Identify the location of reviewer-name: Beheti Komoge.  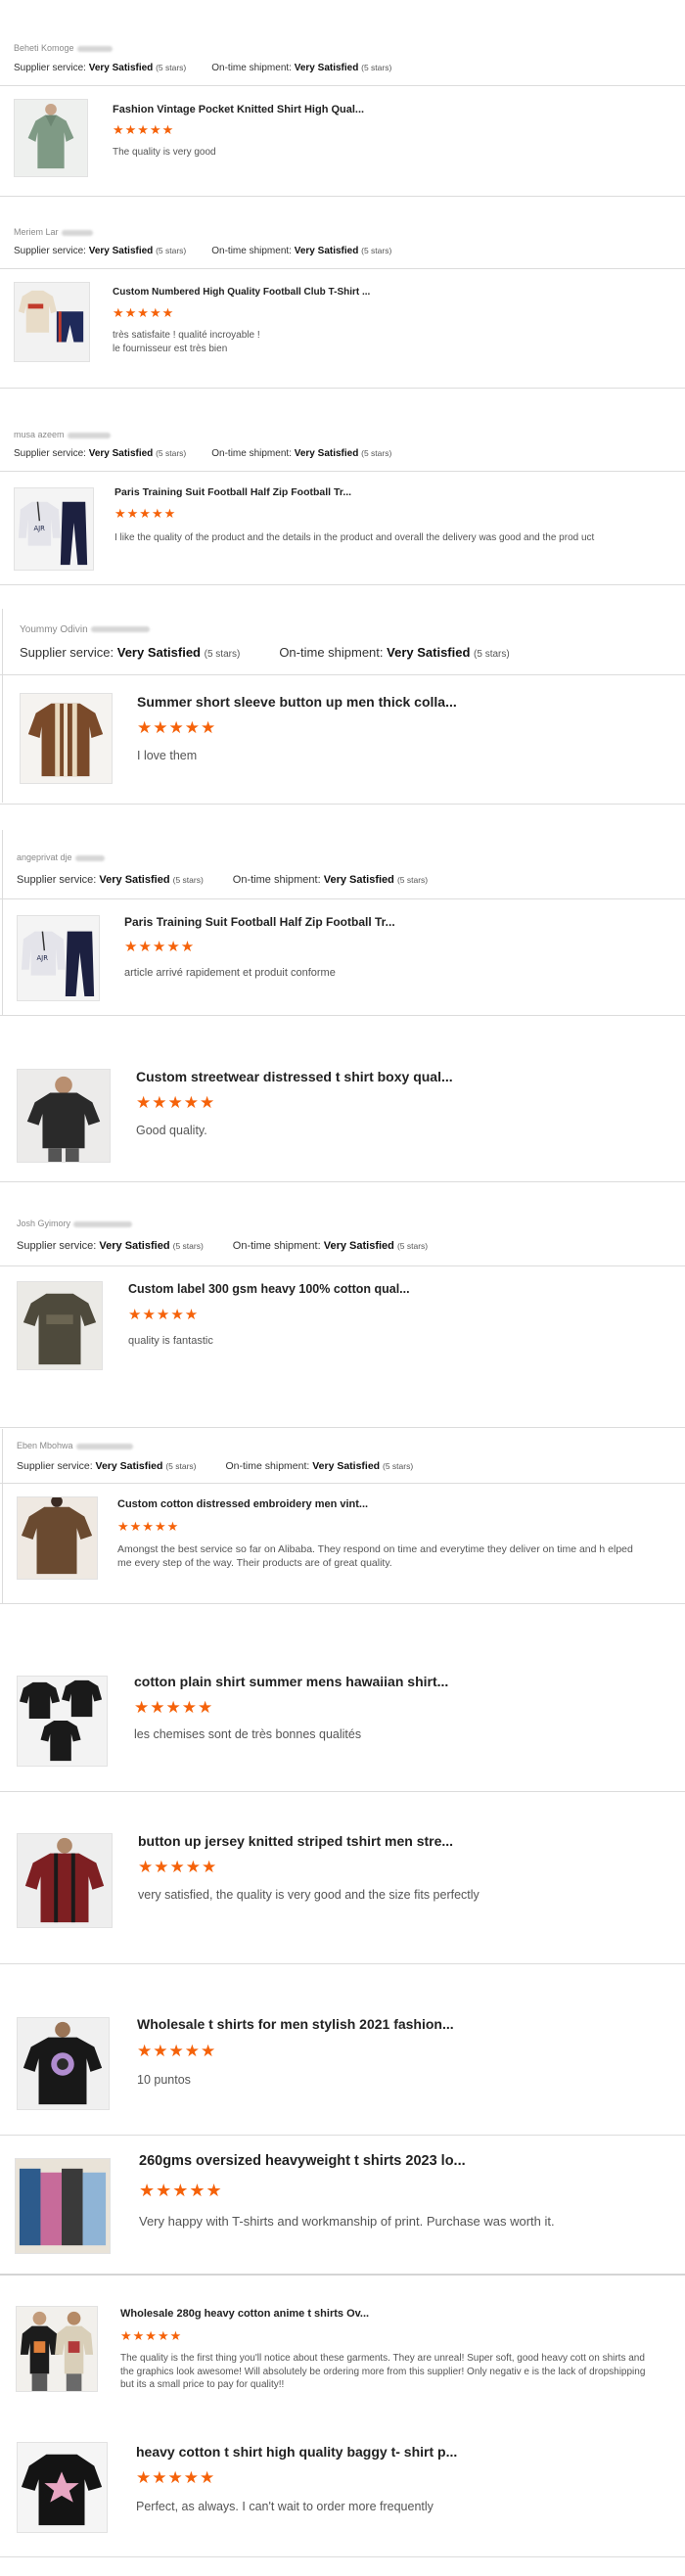
(64, 48).